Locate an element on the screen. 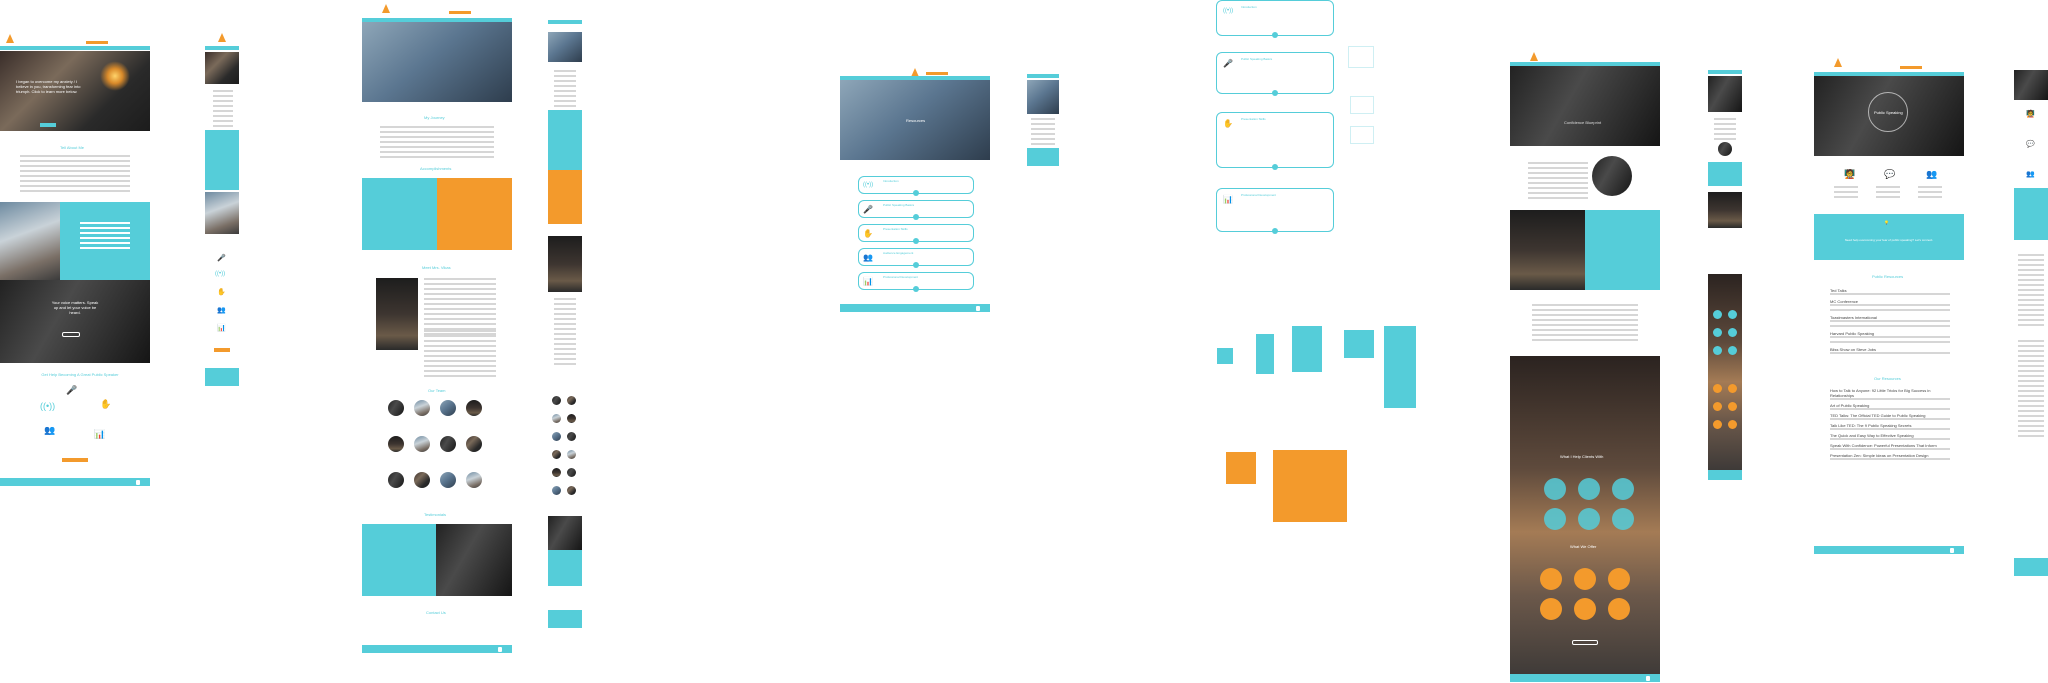 This screenshot has width=2048, height=683. hero-title: Public Speaking is located at coordinates (1888, 112).